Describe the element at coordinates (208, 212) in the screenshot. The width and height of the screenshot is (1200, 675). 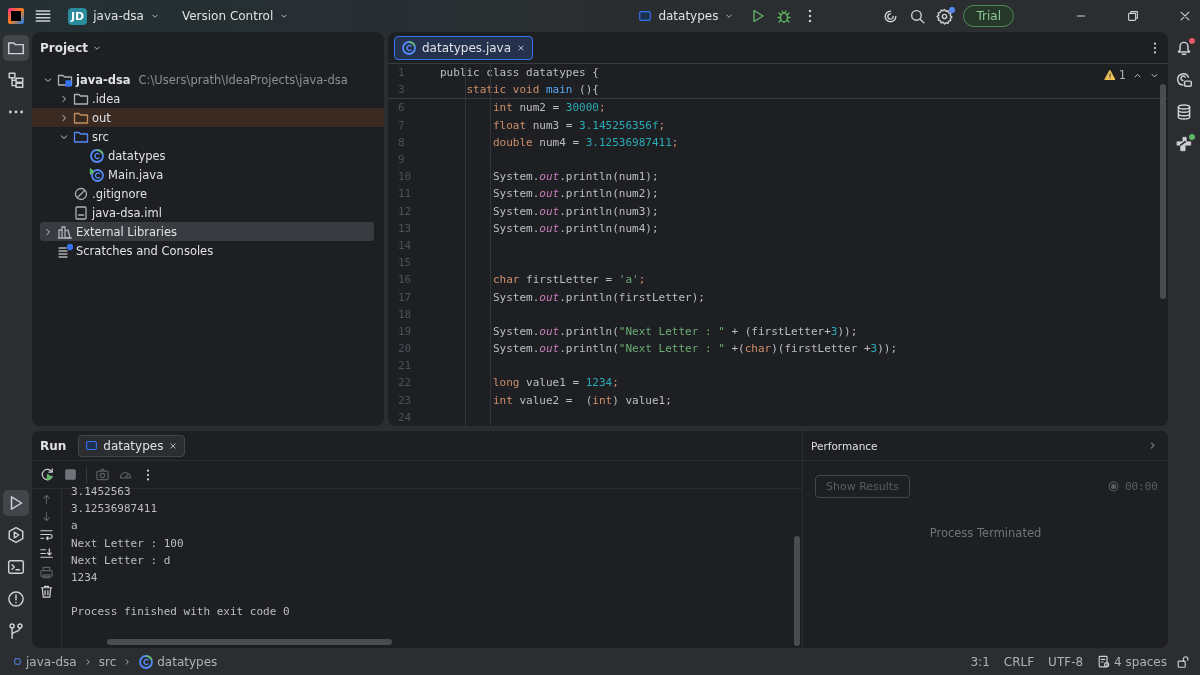
I see `tree-row: java-dsa.iml` at that location.